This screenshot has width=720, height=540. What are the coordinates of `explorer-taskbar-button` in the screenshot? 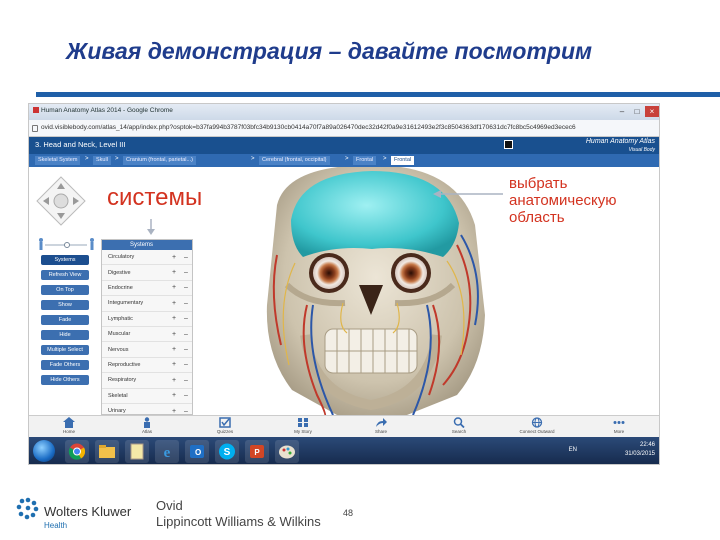 It's located at (107, 451).